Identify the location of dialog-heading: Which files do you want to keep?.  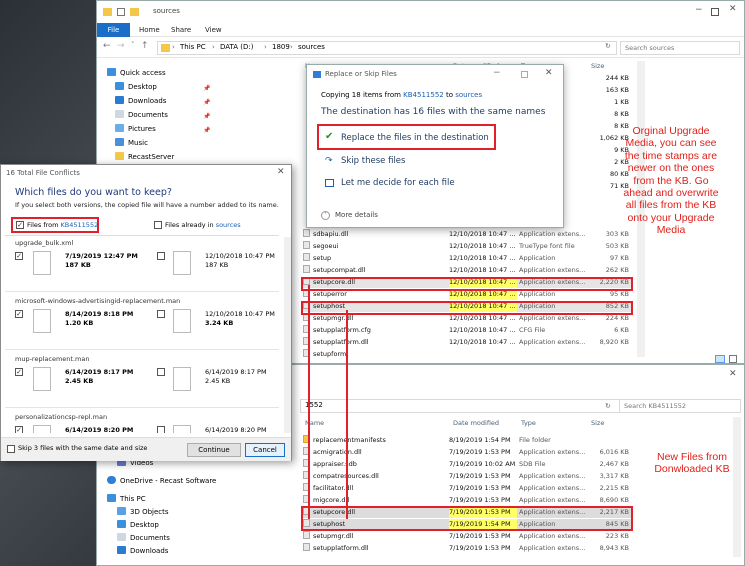
(93, 192).